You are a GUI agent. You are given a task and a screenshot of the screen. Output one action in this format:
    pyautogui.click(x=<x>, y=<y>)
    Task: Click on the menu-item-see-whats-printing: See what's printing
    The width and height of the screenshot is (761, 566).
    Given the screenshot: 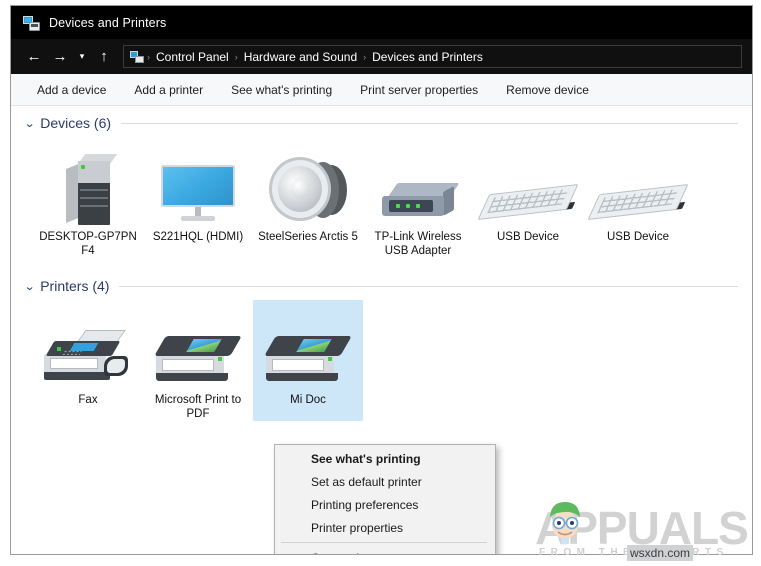 What is the action you would take?
    pyautogui.click(x=385, y=458)
    